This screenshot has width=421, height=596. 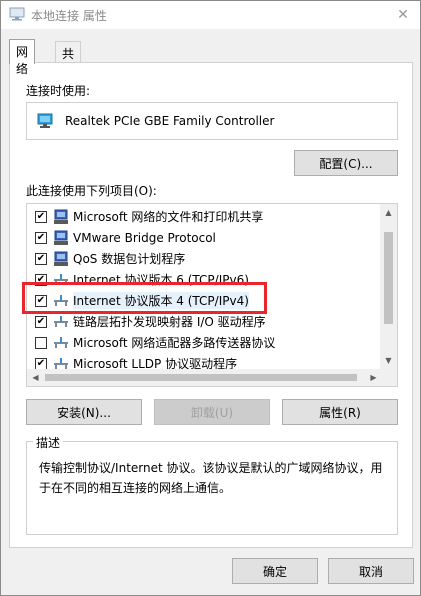 I want to click on close-button: ✕, so click(x=403, y=15).